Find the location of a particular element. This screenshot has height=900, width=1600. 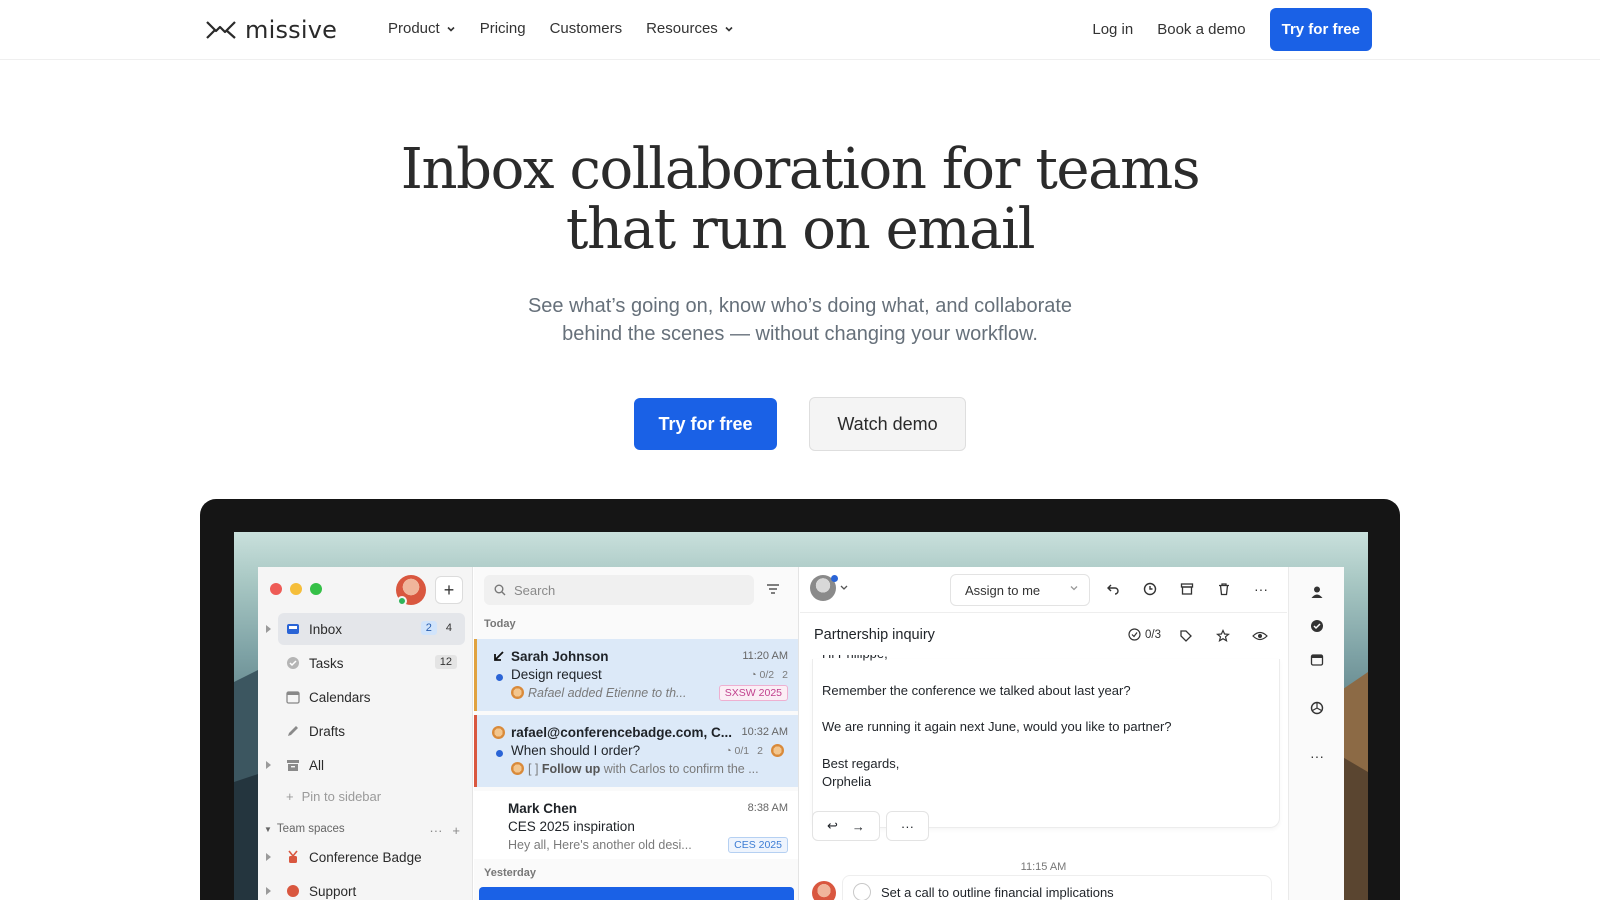

watch-demo-button: Watch demo is located at coordinates (887, 424).